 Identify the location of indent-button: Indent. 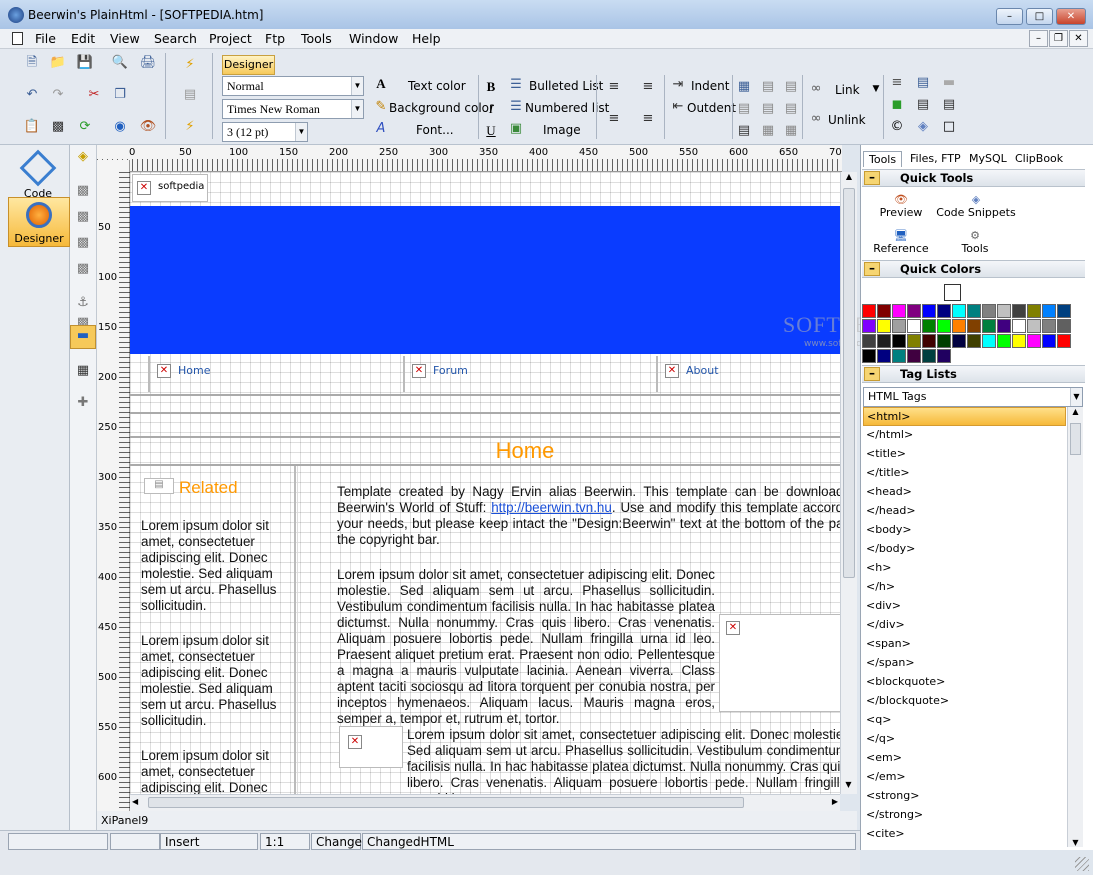
(710, 86).